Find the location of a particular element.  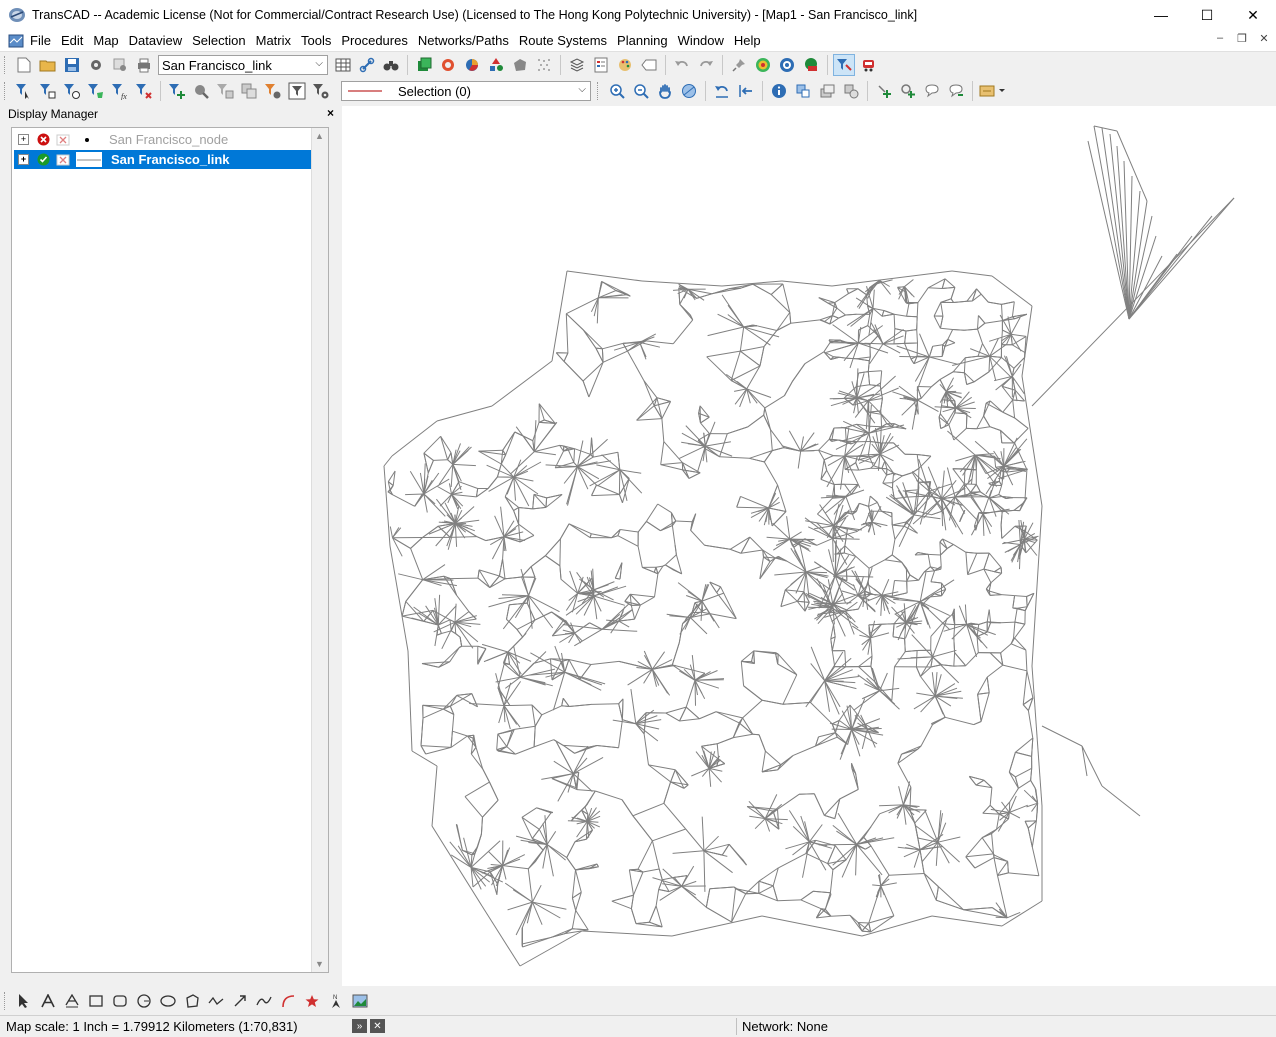

close-status-icon: ✕ is located at coordinates (377, 1026).